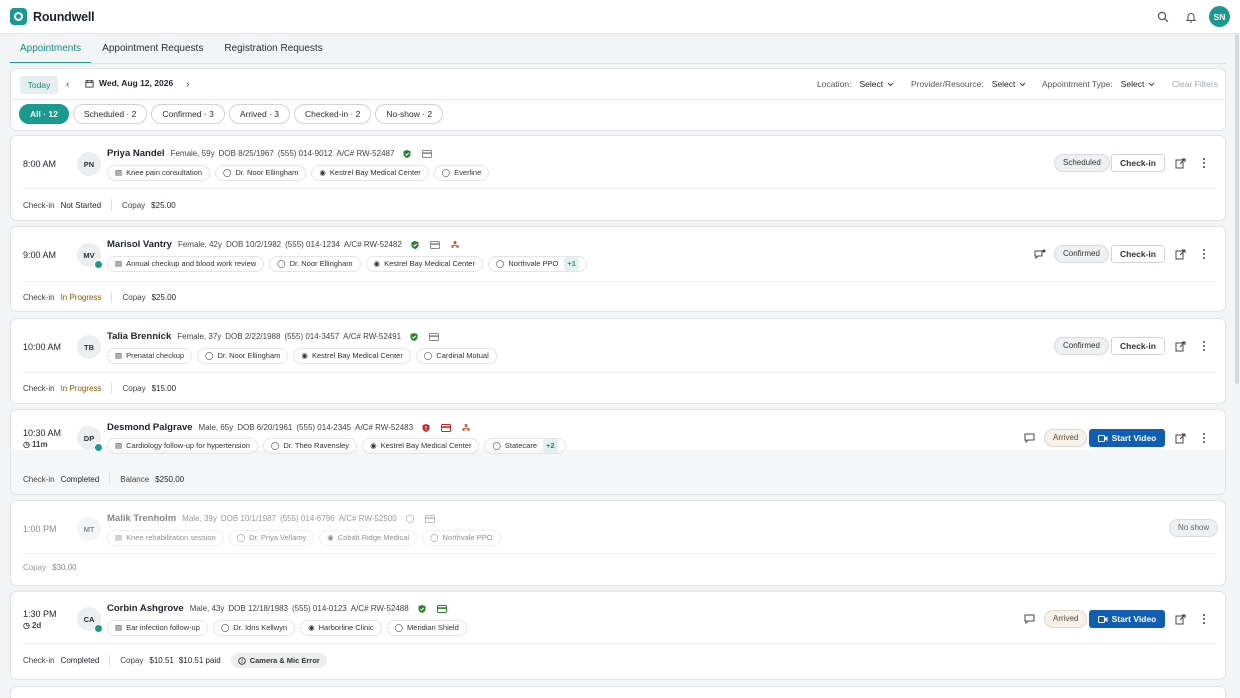  Describe the element at coordinates (136, 83) in the screenshot. I see `current-date: Wed, Aug 12, 2026` at that location.